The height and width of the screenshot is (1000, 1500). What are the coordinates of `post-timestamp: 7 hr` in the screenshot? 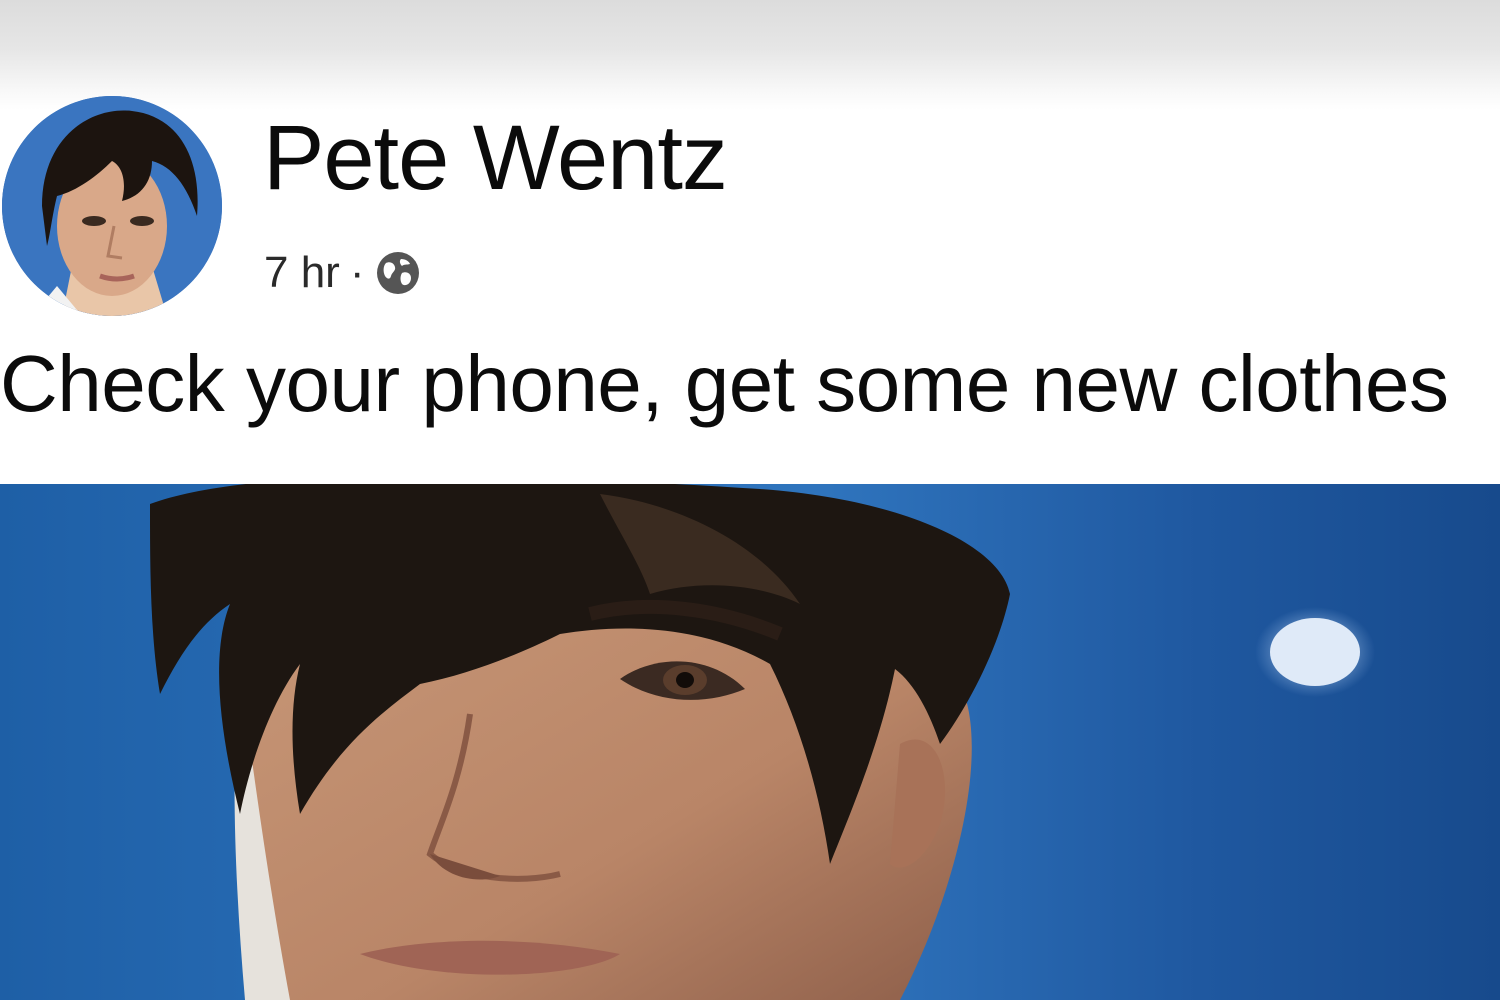 It's located at (302, 273).